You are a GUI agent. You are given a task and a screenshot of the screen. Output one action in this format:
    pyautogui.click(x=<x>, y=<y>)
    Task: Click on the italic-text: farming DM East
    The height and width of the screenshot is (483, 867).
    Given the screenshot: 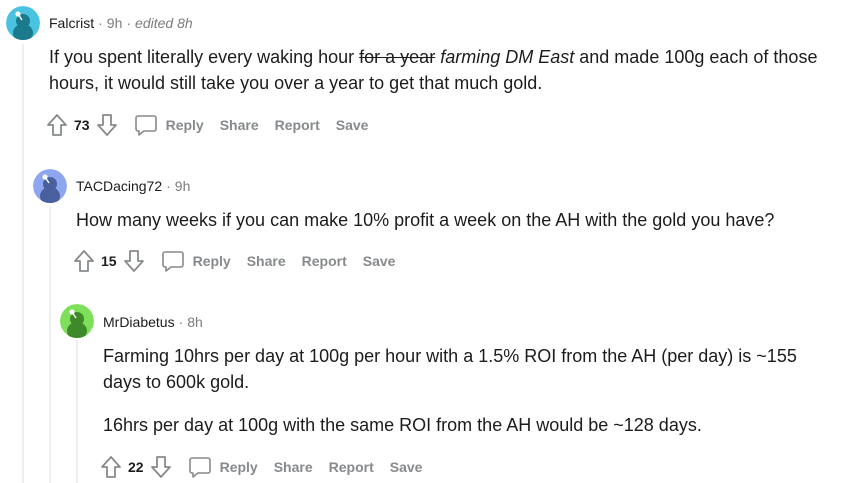 What is the action you would take?
    pyautogui.click(x=507, y=57)
    